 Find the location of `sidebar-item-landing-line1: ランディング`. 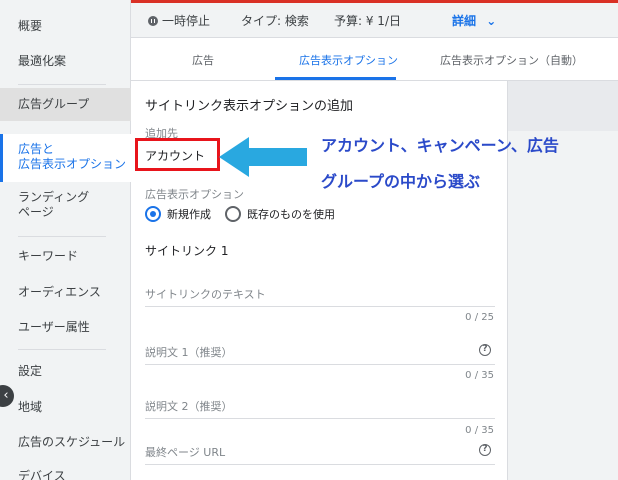

sidebar-item-landing-line1: ランディング is located at coordinates (54, 197).